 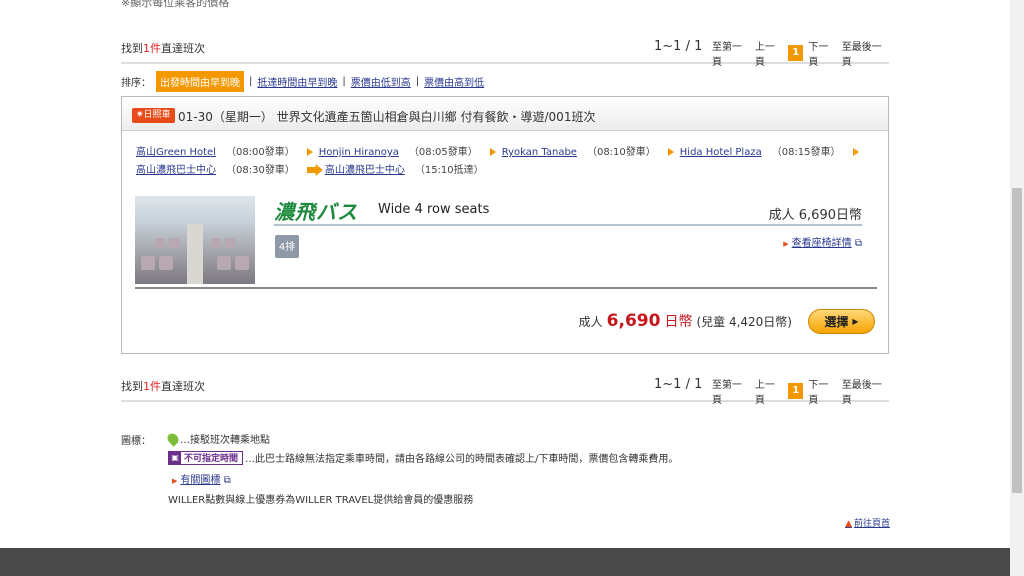 I want to click on stop-link: Ryokan Tanabe, so click(x=539, y=152).